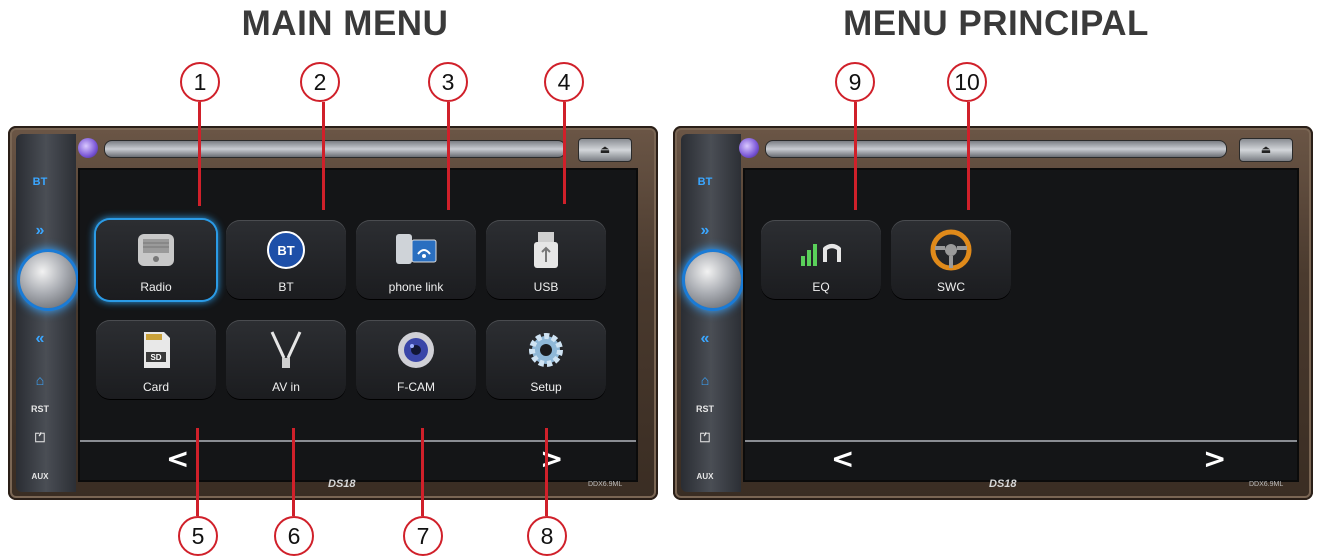  Describe the element at coordinates (40, 437) in the screenshot. I see `usb-port-icon: ⏍` at that location.